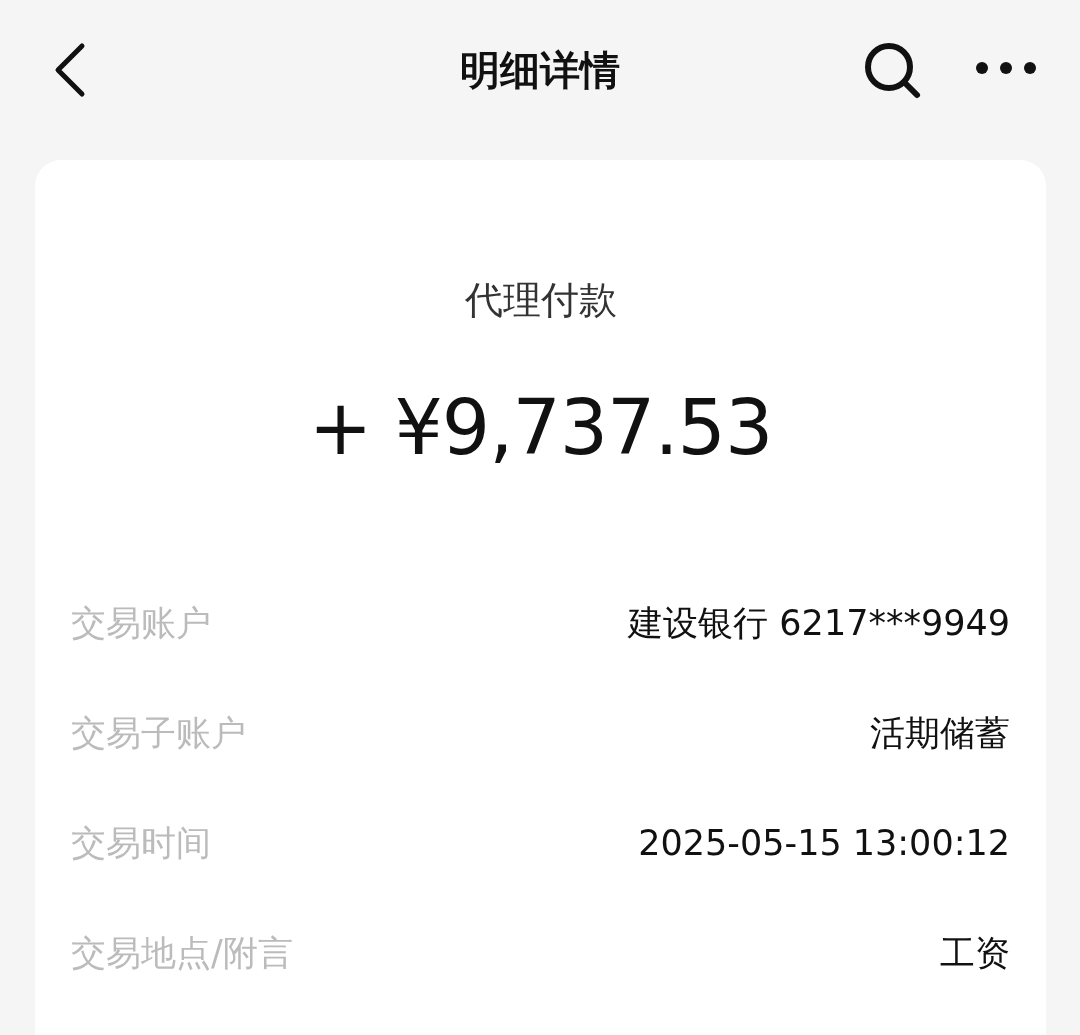 This screenshot has height=1035, width=1080. Describe the element at coordinates (824, 843) in the screenshot. I see `detail-value: 2025-05-15 13:00:12` at that location.